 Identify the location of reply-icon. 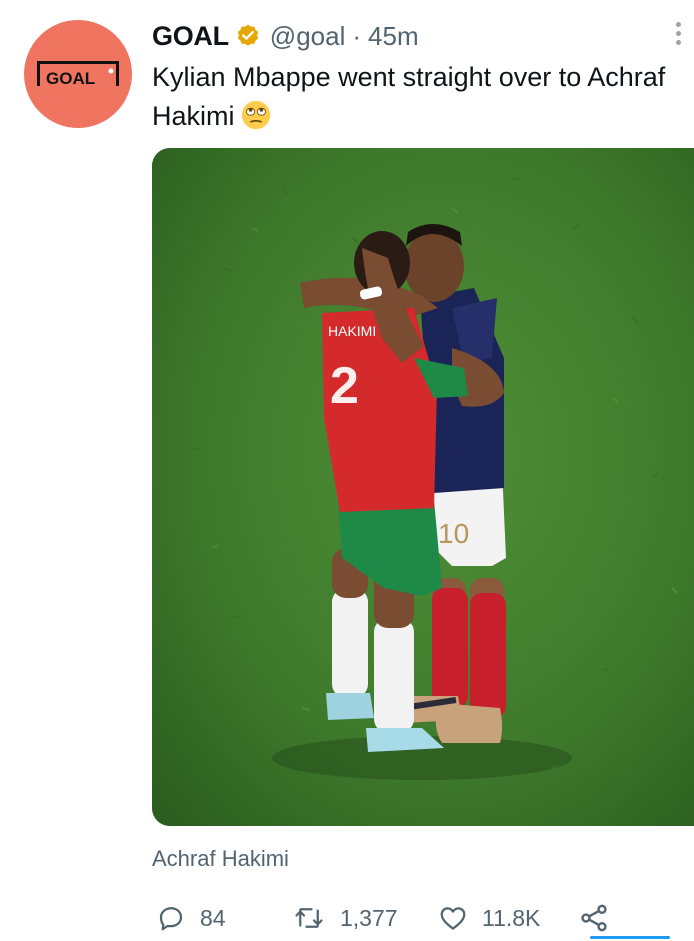
(171, 919).